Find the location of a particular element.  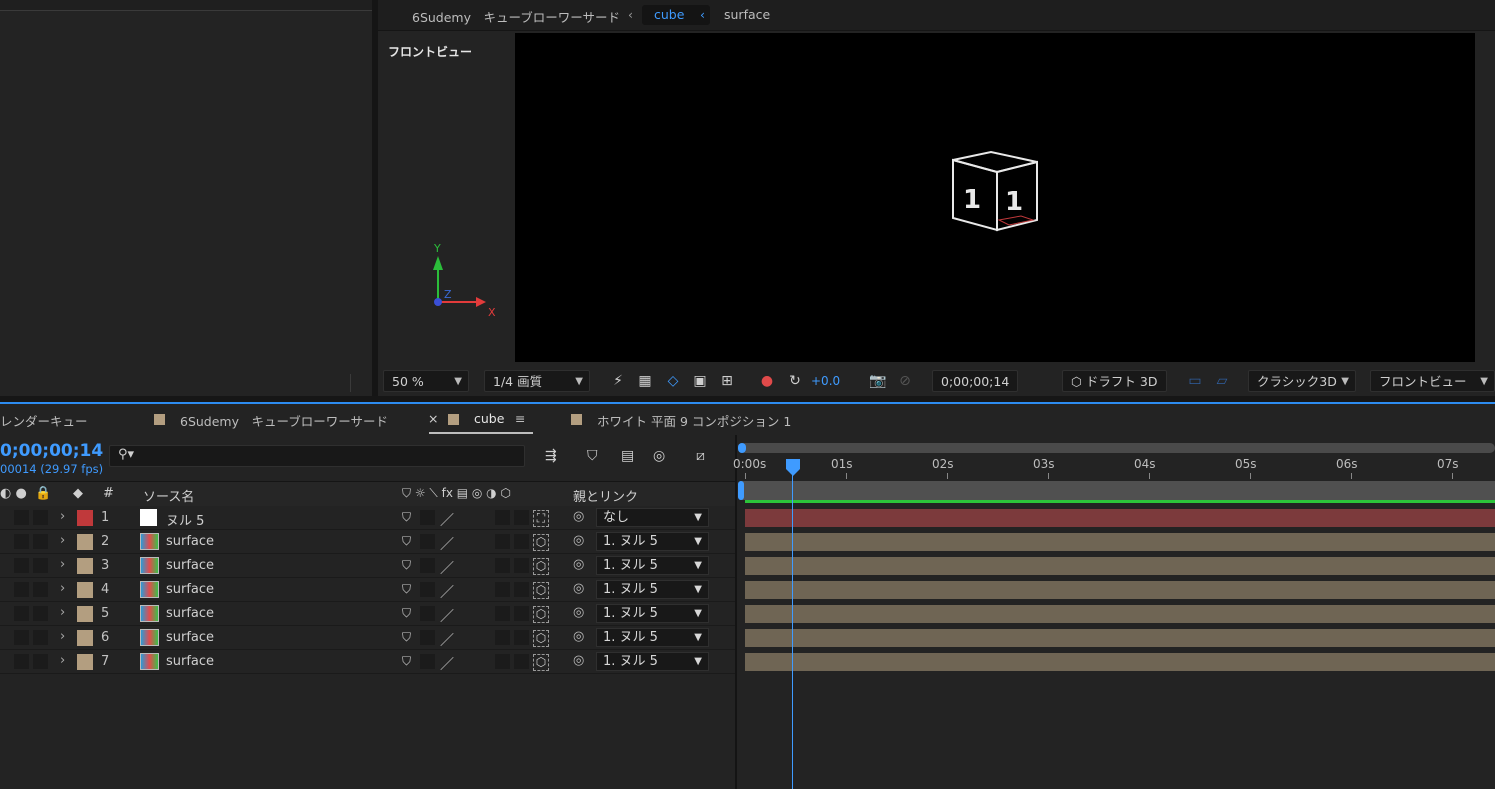

layer-row: › 3 surface ⛉ ／ ⬡ ◎ 1. ヌル 5 ▼ is located at coordinates (367, 566).